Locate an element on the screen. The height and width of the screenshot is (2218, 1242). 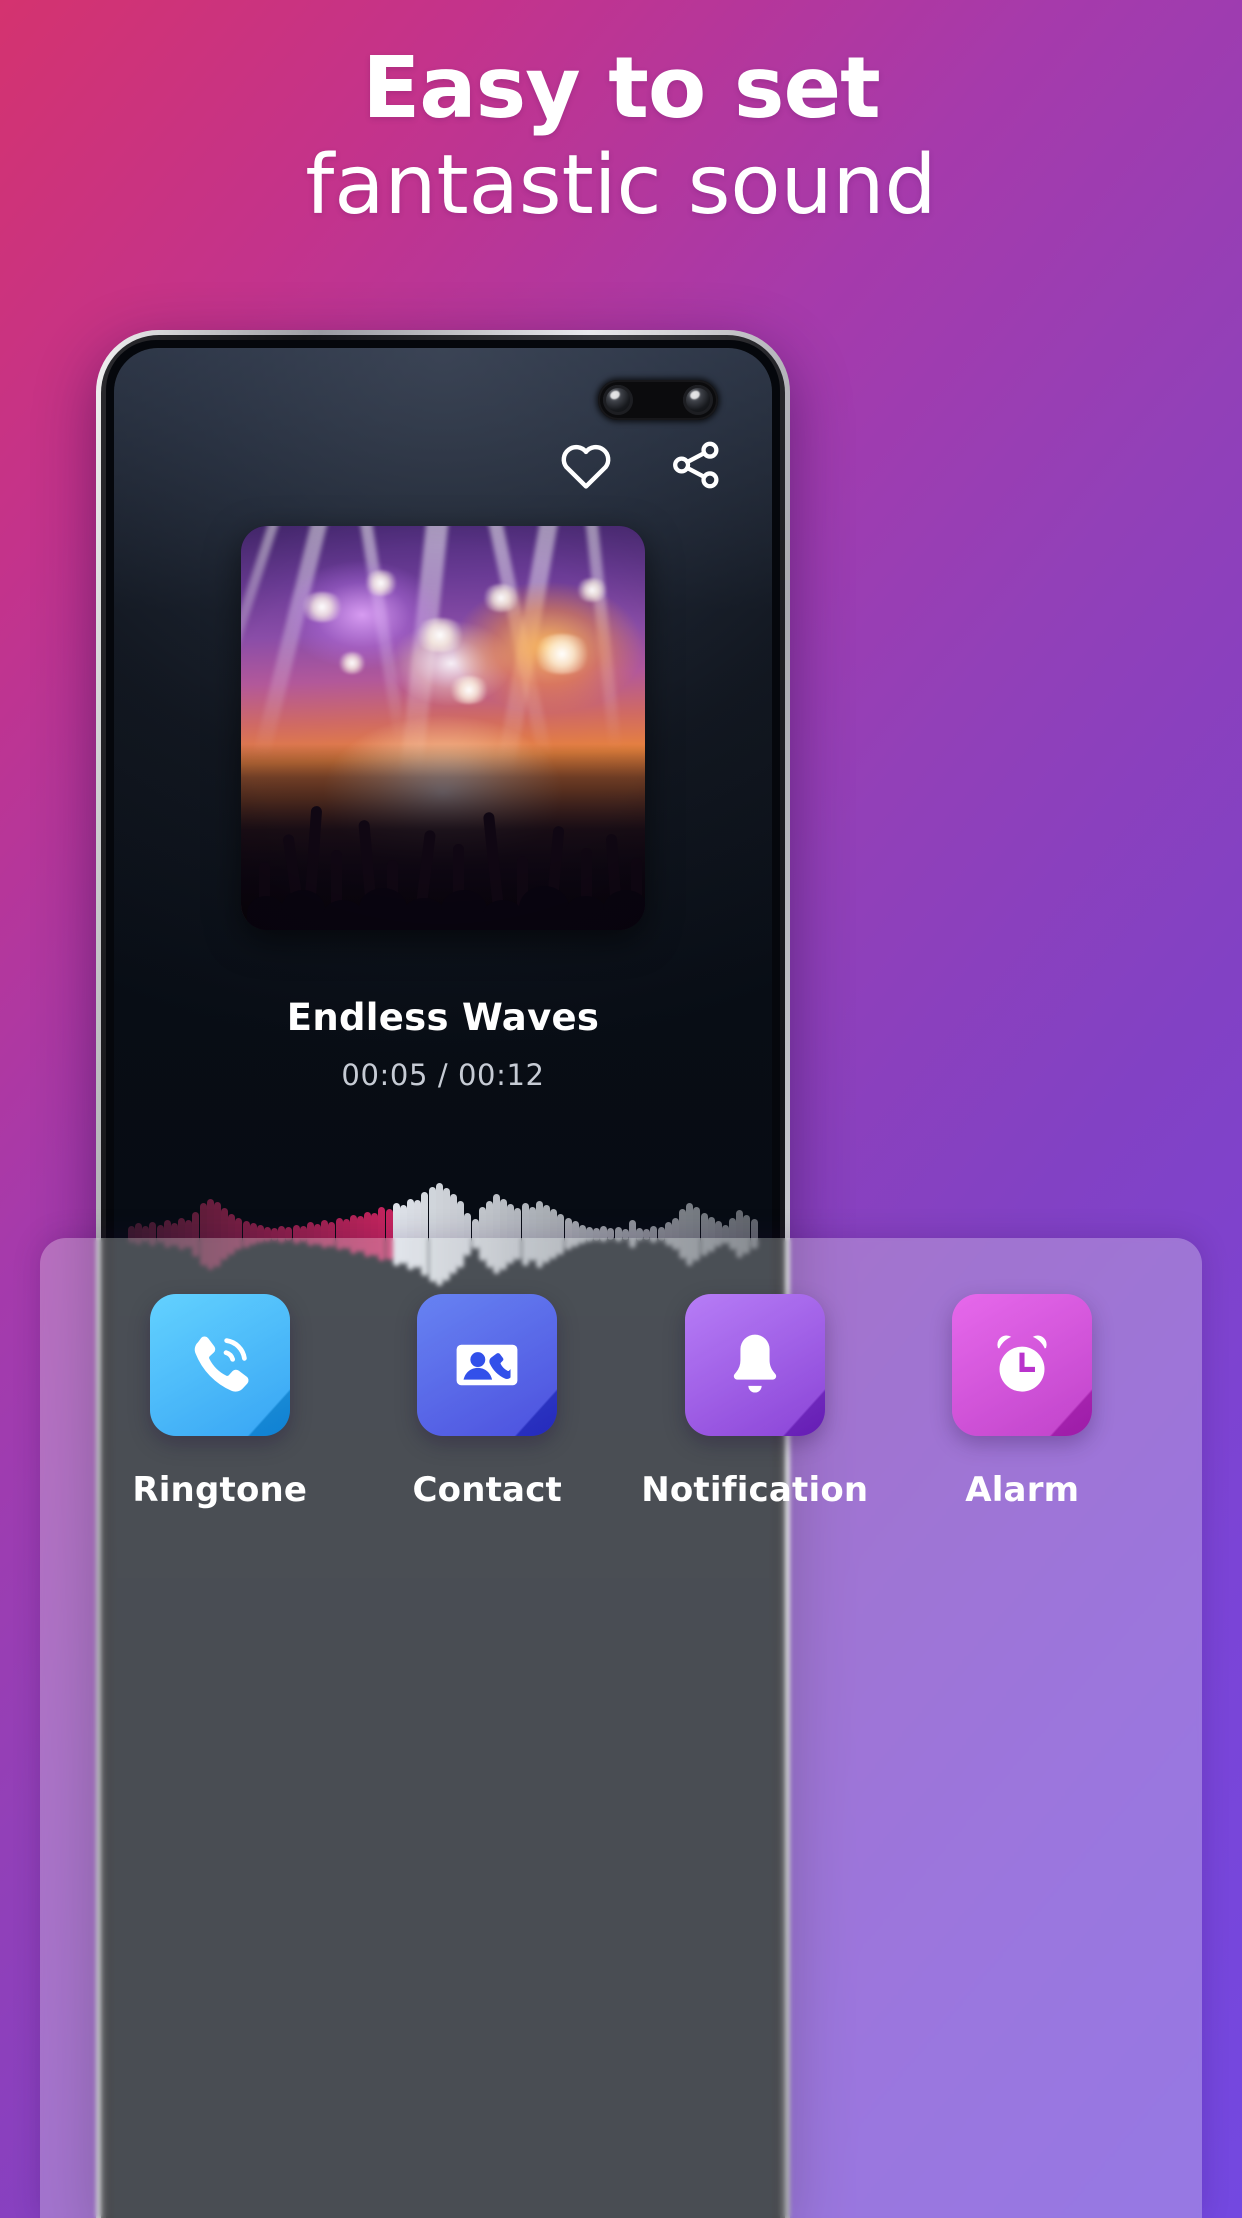
dual-punch-hole-camera is located at coordinates (658, 400).